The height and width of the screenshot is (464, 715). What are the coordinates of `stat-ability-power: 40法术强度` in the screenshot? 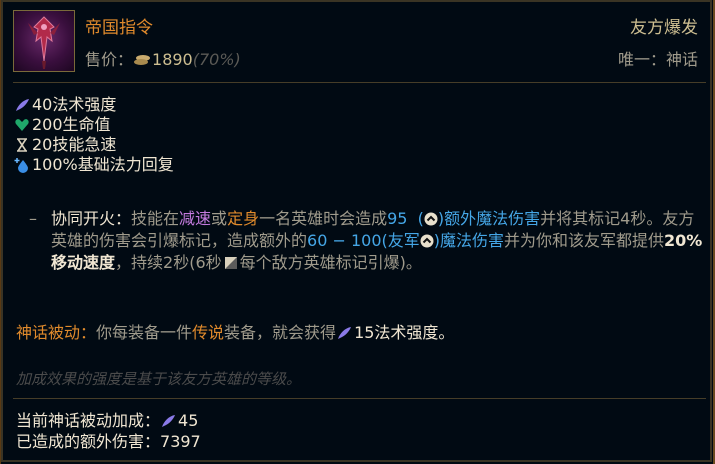 It's located at (94, 105).